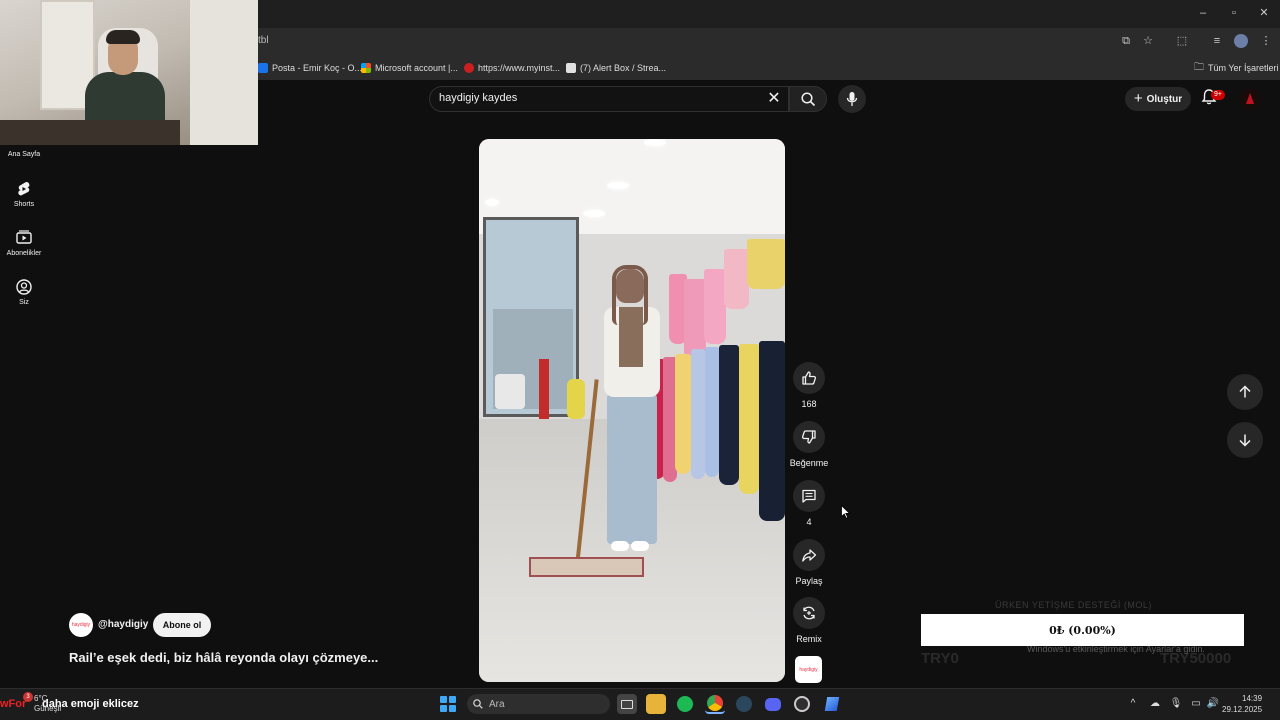  Describe the element at coordinates (1264, 13) in the screenshot. I see `close-window-icon: ✕` at that location.